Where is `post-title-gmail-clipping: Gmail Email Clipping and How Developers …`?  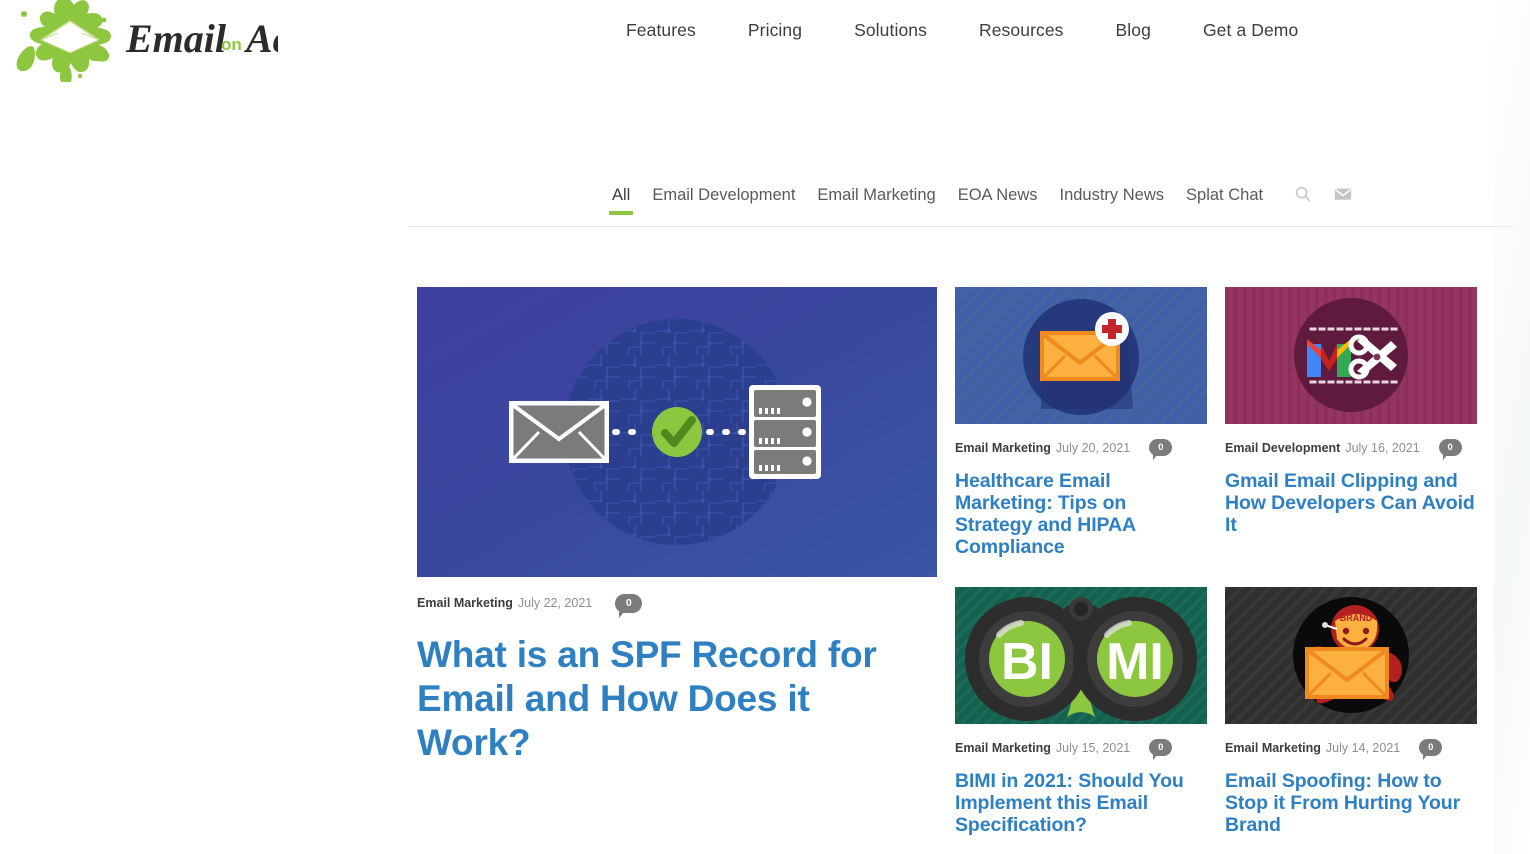 post-title-gmail-clipping: Gmail Email Clipping and How Developers … is located at coordinates (1351, 503).